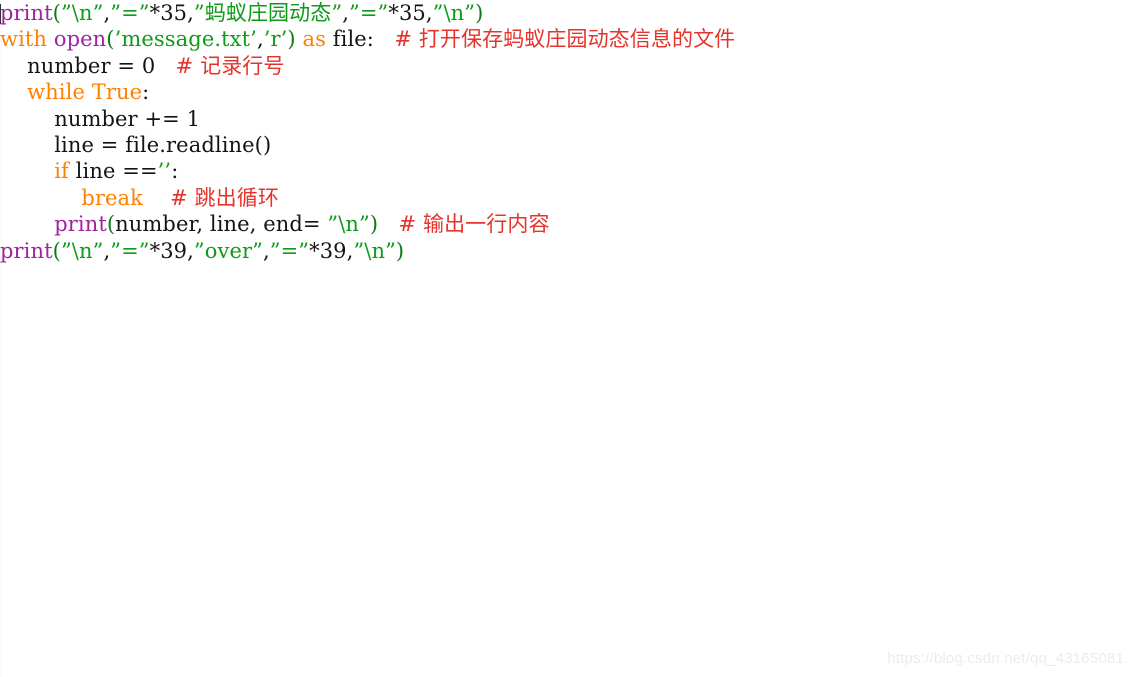 The image size is (1132, 677). What do you see at coordinates (566, 145) in the screenshot?
I see `code-line: line = file.readline()` at bounding box center [566, 145].